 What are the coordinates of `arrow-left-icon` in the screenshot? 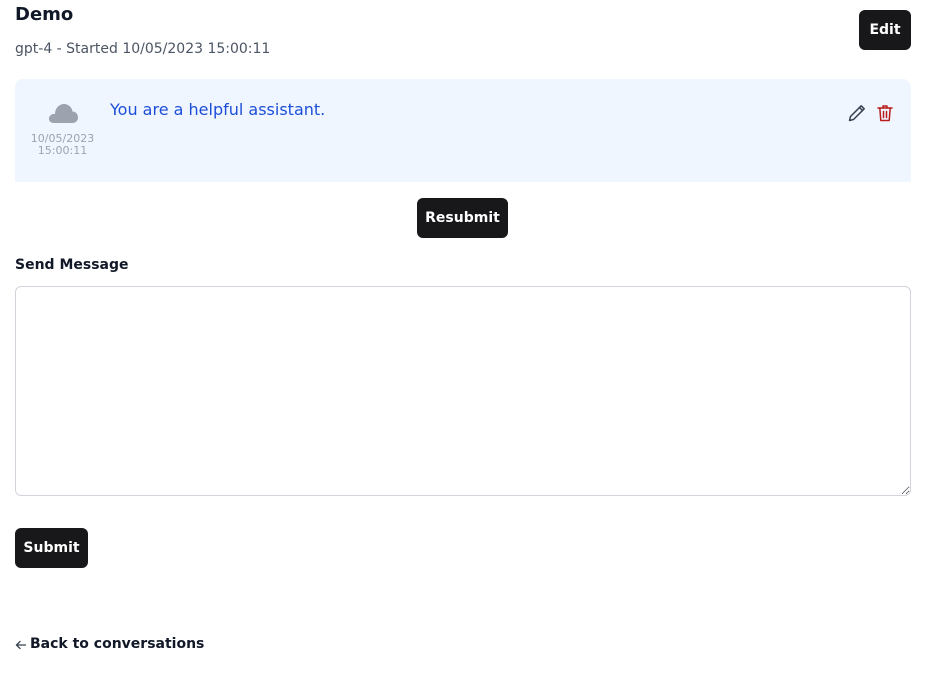 It's located at (21, 645).